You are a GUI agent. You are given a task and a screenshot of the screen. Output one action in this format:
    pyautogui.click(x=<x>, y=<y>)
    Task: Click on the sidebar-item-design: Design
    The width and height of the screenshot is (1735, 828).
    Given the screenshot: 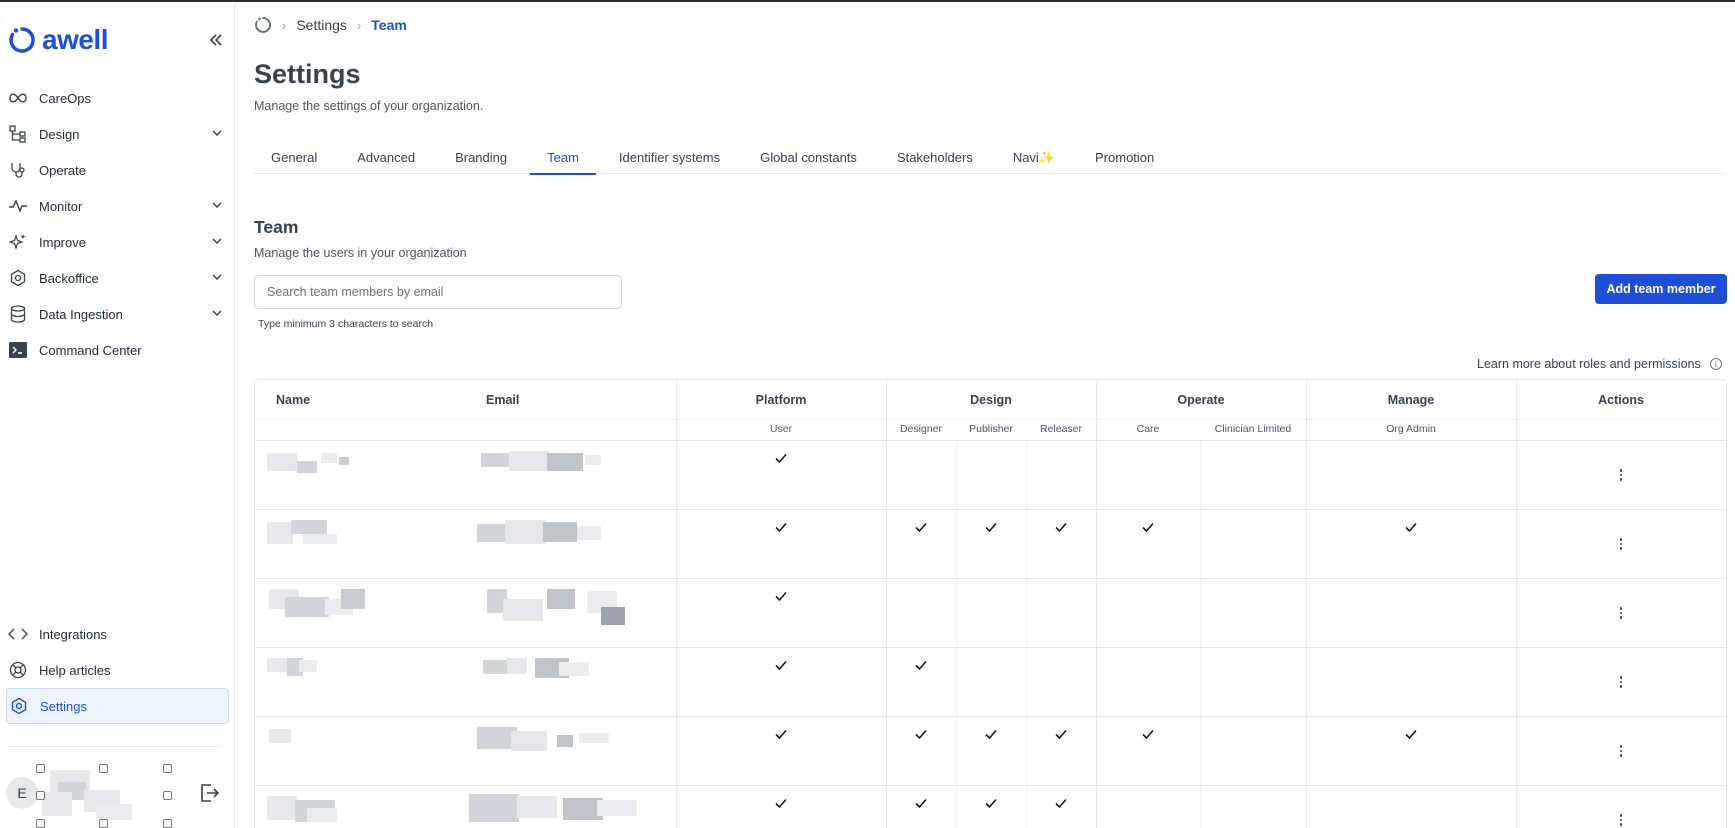 What is the action you would take?
    pyautogui.click(x=117, y=134)
    